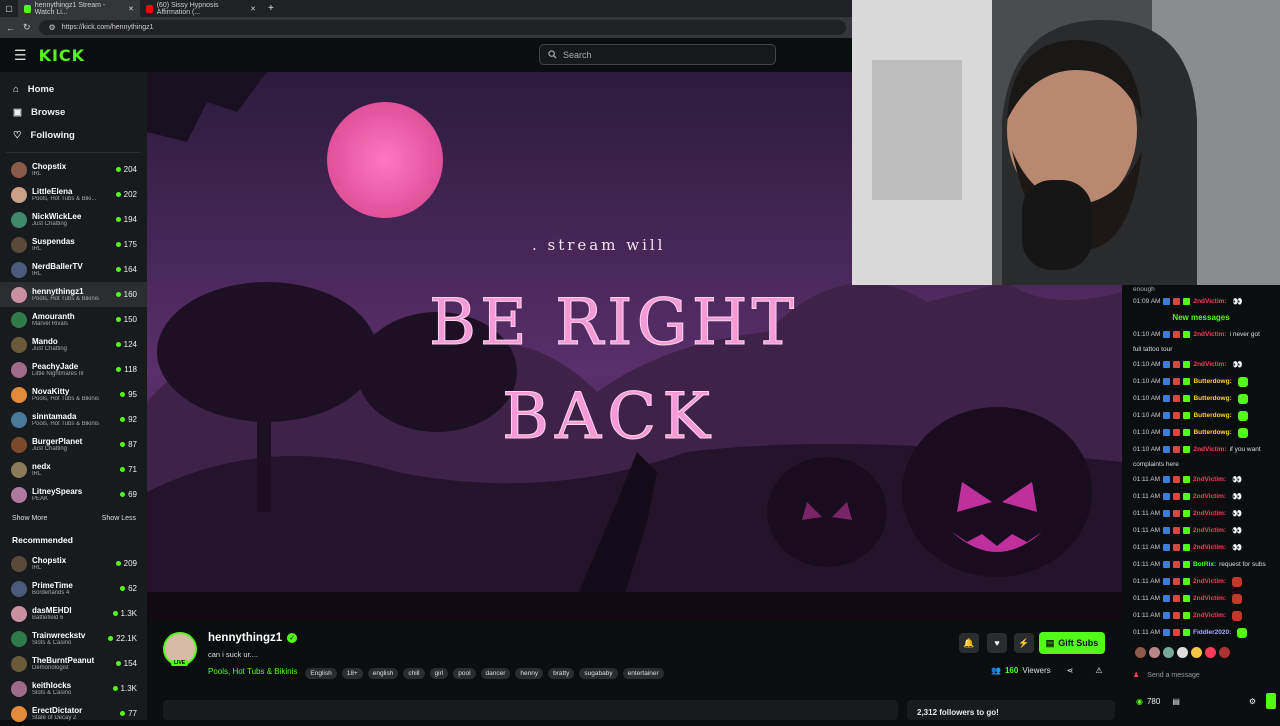  Describe the element at coordinates (73, 563) in the screenshot. I see `sidebar-channel: Chopstix IRL 209` at that location.